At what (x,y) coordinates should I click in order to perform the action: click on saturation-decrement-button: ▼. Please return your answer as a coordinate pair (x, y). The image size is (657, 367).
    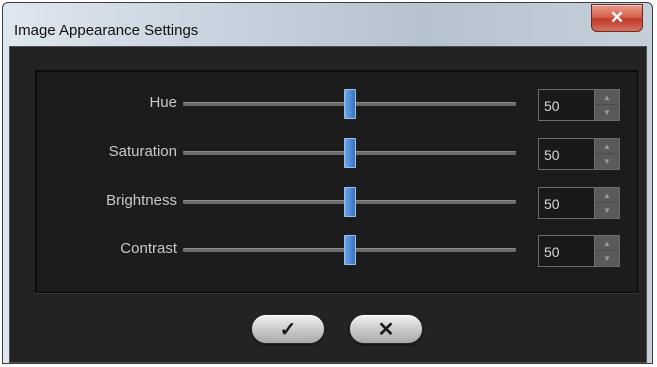
    Looking at the image, I should click on (607, 161).